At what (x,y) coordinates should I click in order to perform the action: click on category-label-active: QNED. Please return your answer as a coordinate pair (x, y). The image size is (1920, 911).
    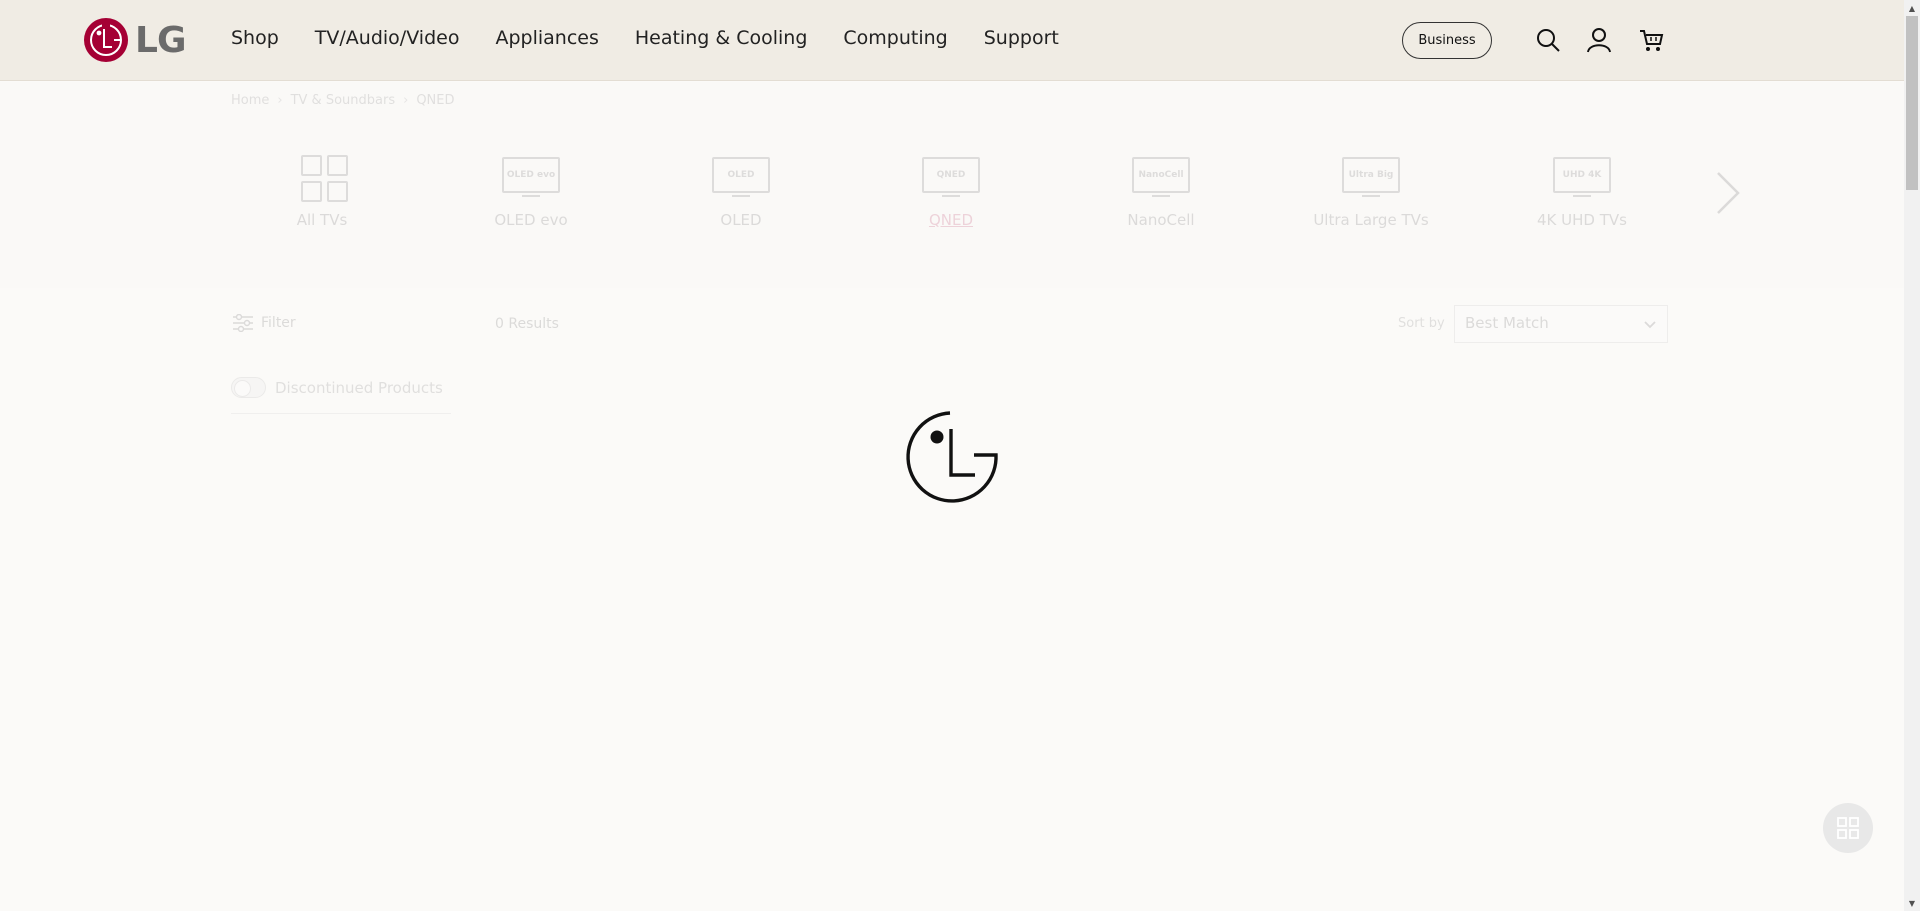
    Looking at the image, I should click on (951, 220).